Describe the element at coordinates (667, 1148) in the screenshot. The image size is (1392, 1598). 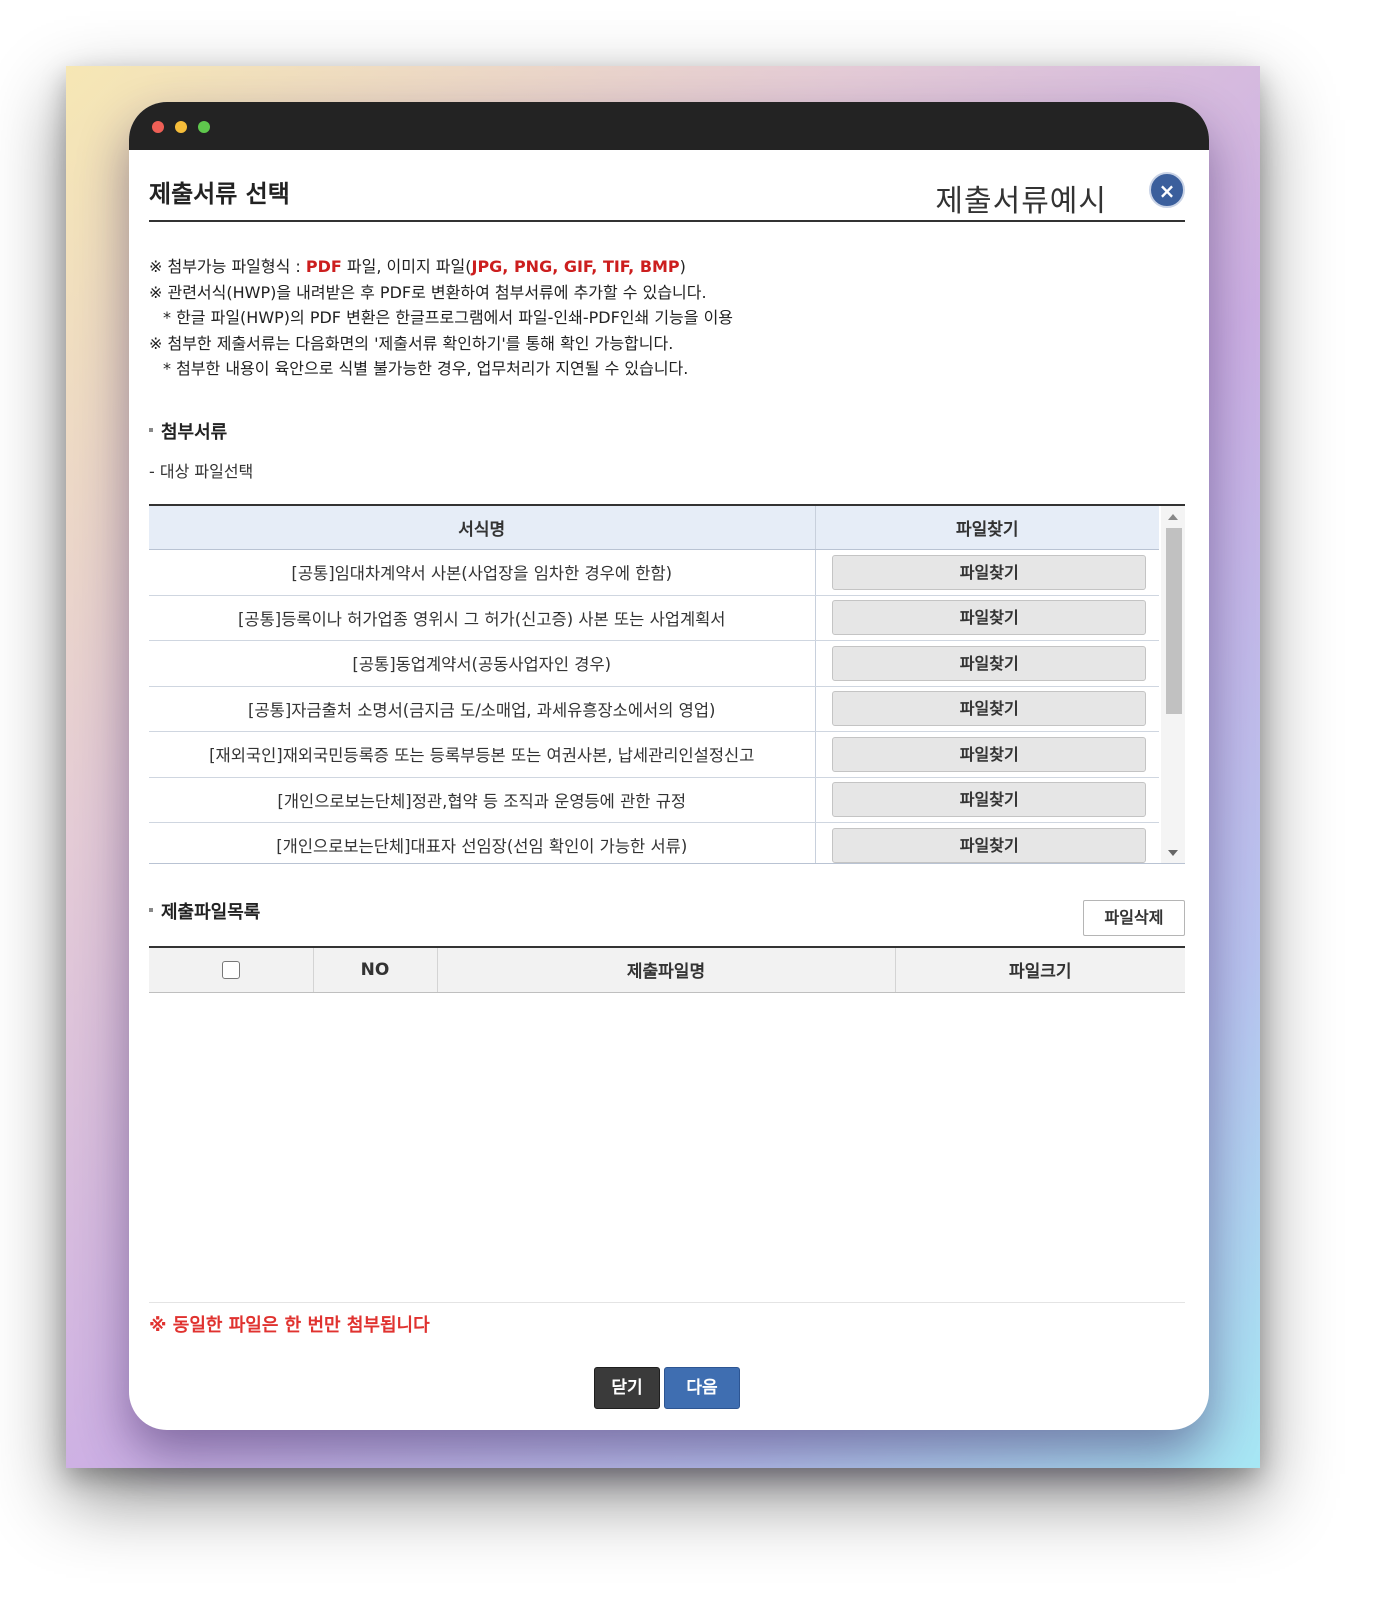
I see `submitted-files-list-empty` at that location.